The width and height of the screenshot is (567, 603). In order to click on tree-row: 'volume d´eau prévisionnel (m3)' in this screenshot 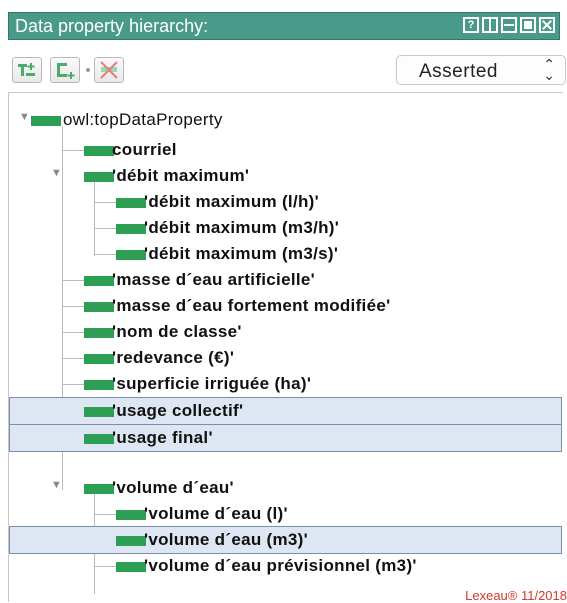, I will do `click(285, 566)`.